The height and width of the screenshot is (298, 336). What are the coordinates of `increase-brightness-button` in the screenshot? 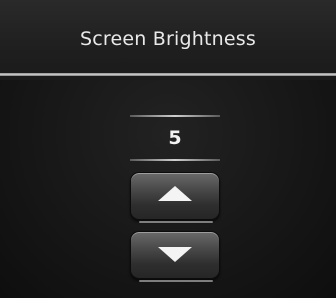 It's located at (175, 197).